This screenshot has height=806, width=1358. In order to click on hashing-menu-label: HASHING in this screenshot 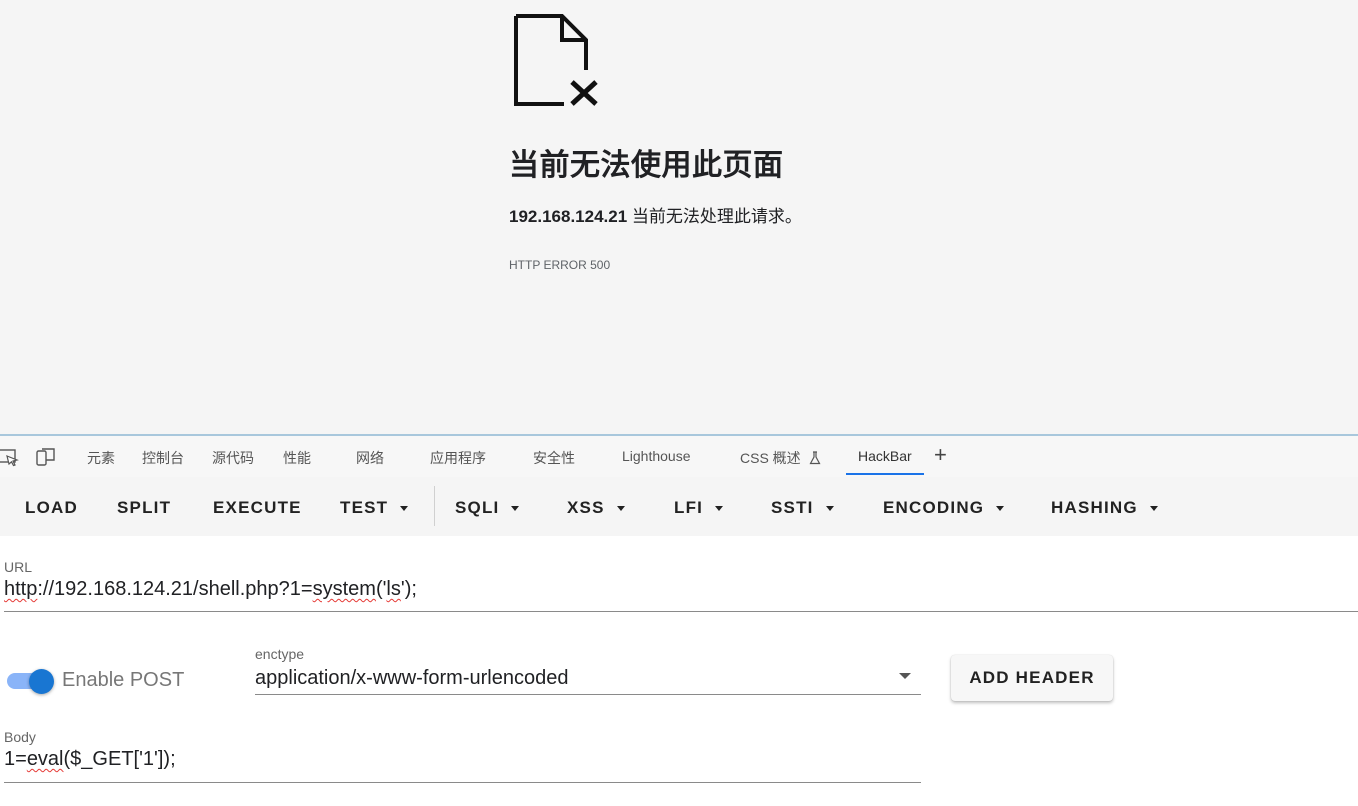, I will do `click(1094, 507)`.